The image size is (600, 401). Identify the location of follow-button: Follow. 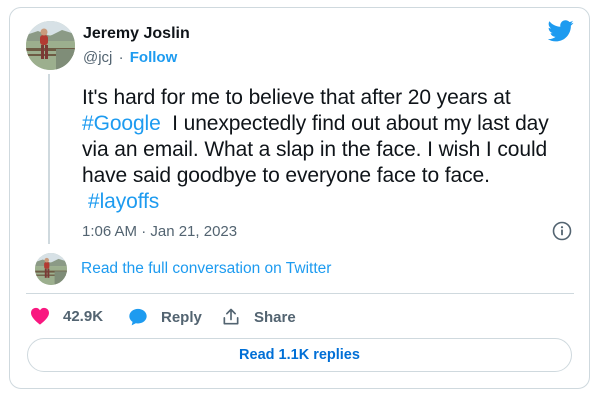
(154, 57).